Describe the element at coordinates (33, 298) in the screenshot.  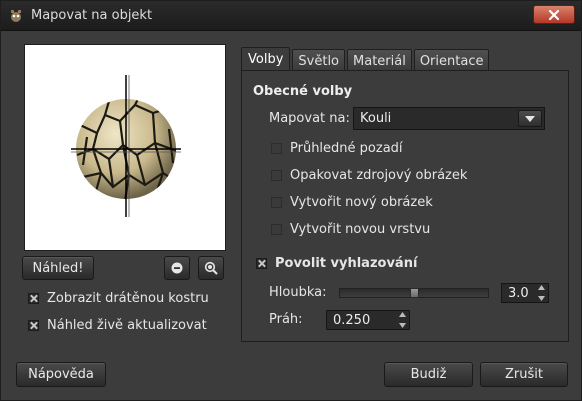
I see `wireframe-checkbox` at that location.